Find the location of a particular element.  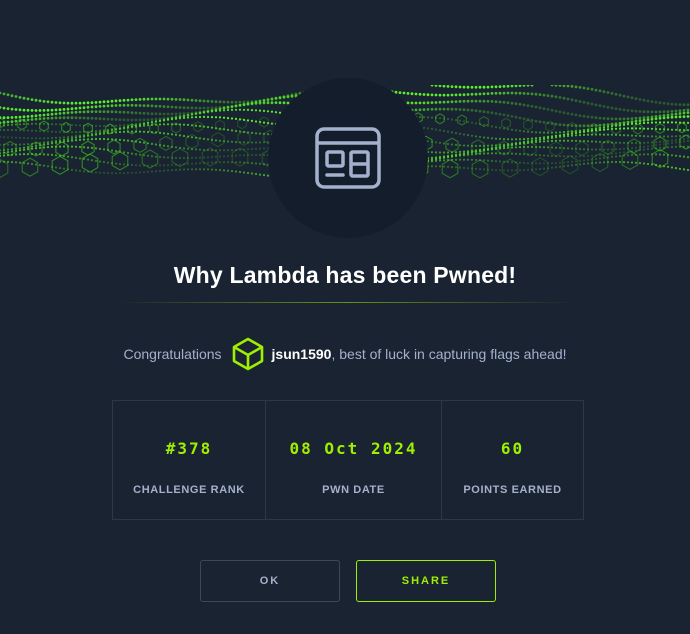

share-button: SHARE is located at coordinates (426, 581).